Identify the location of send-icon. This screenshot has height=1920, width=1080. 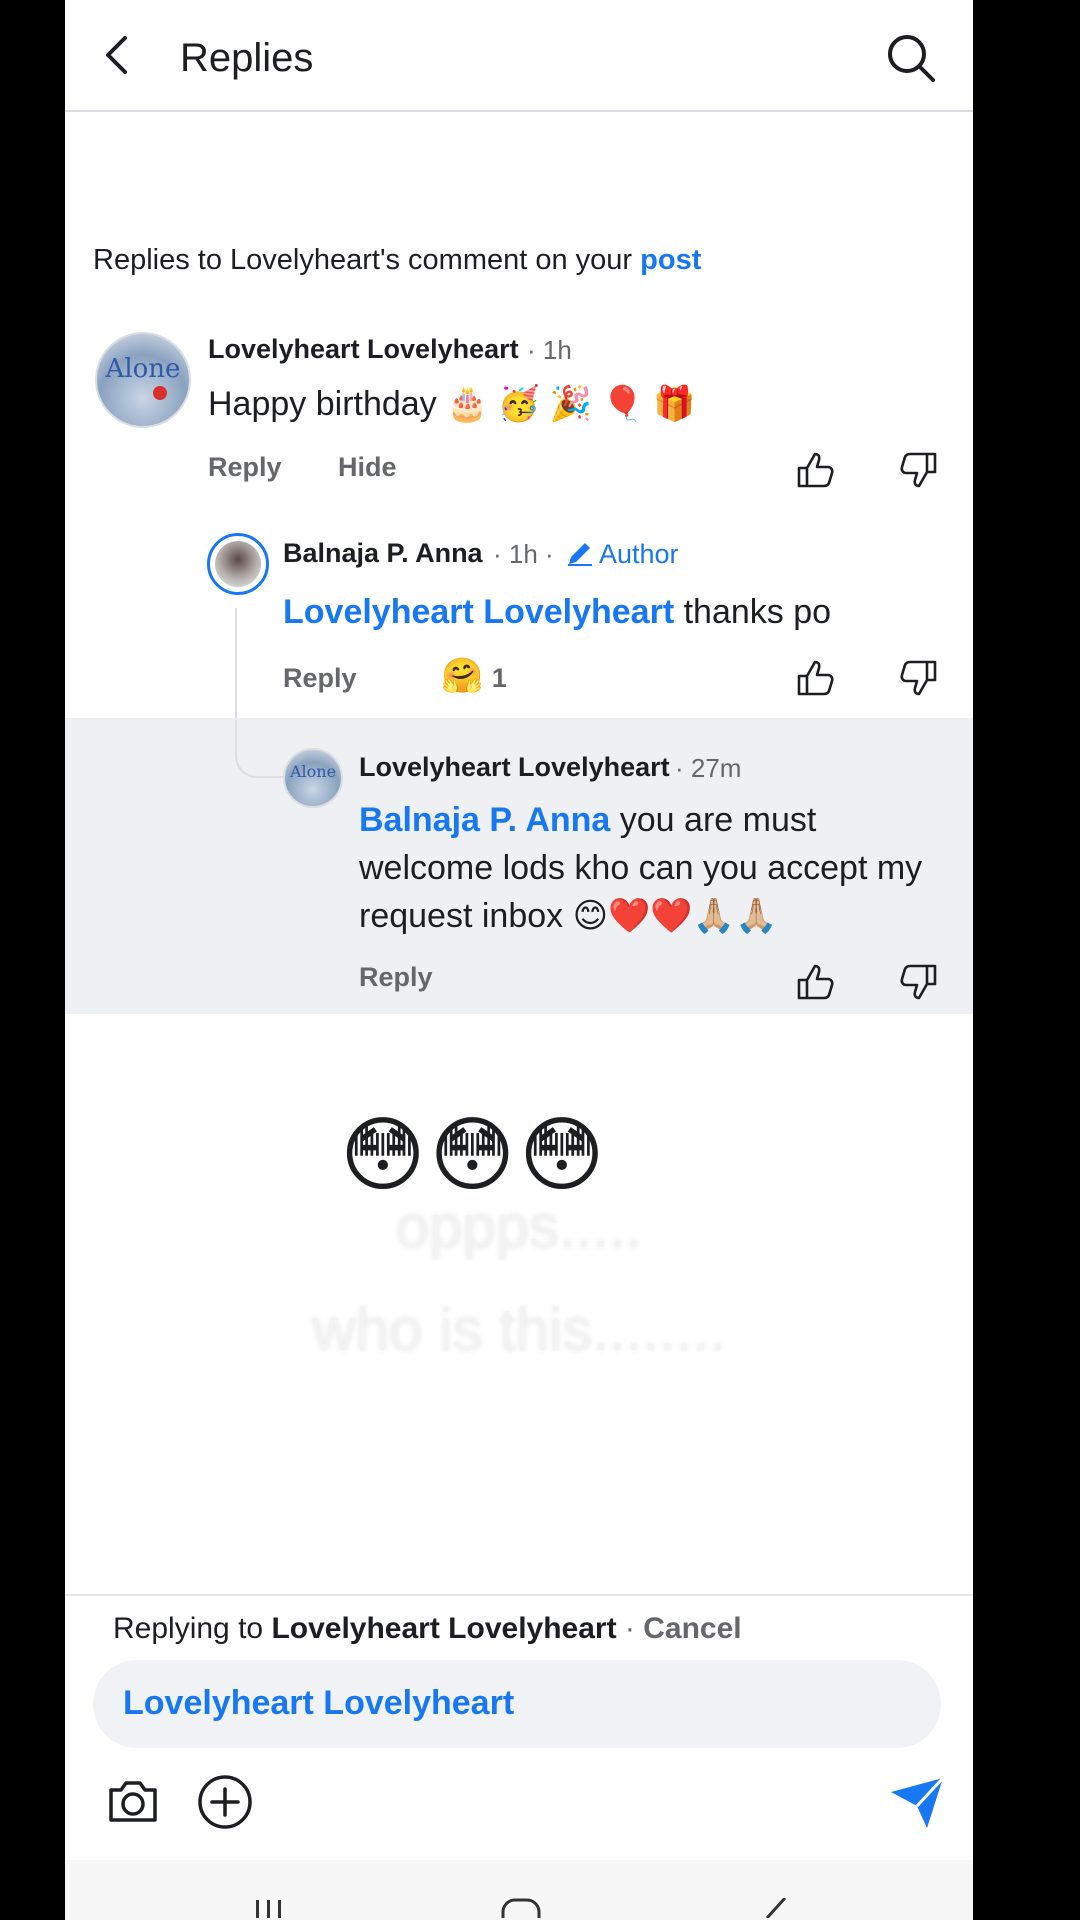
(917, 1802).